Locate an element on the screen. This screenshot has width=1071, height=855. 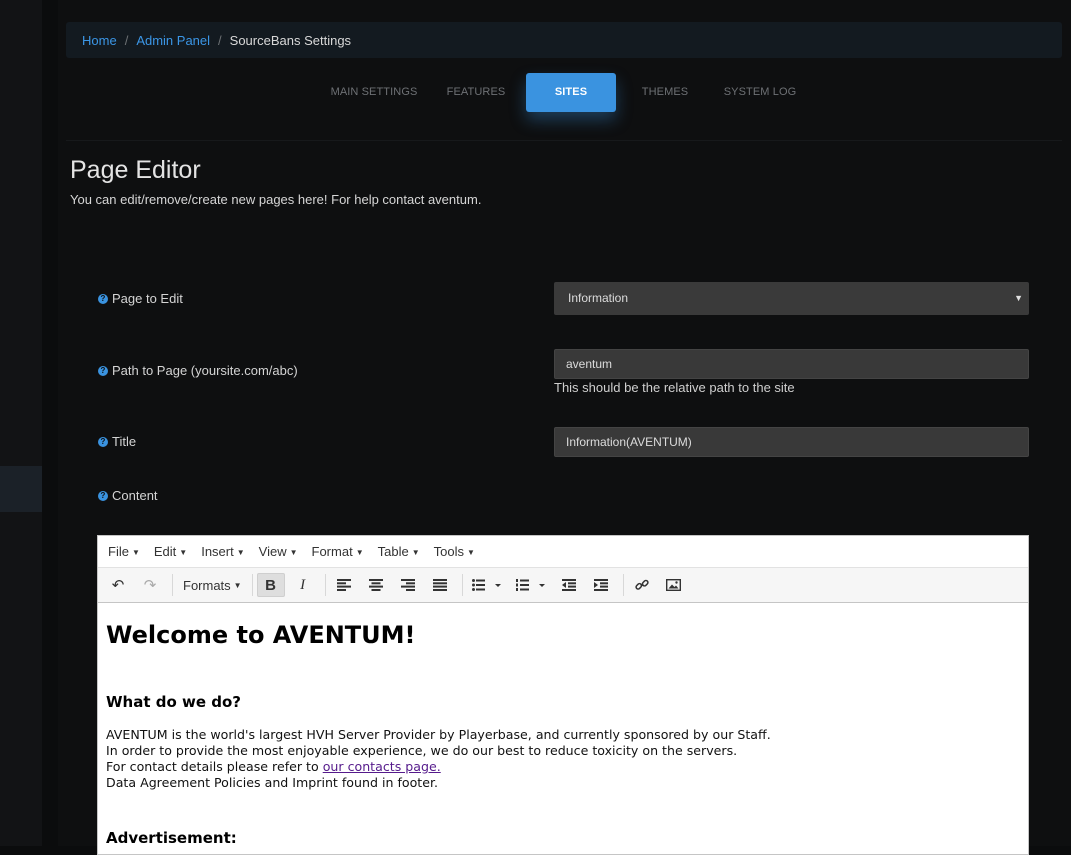
menu-edit: Edit ▼ is located at coordinates (170, 551).